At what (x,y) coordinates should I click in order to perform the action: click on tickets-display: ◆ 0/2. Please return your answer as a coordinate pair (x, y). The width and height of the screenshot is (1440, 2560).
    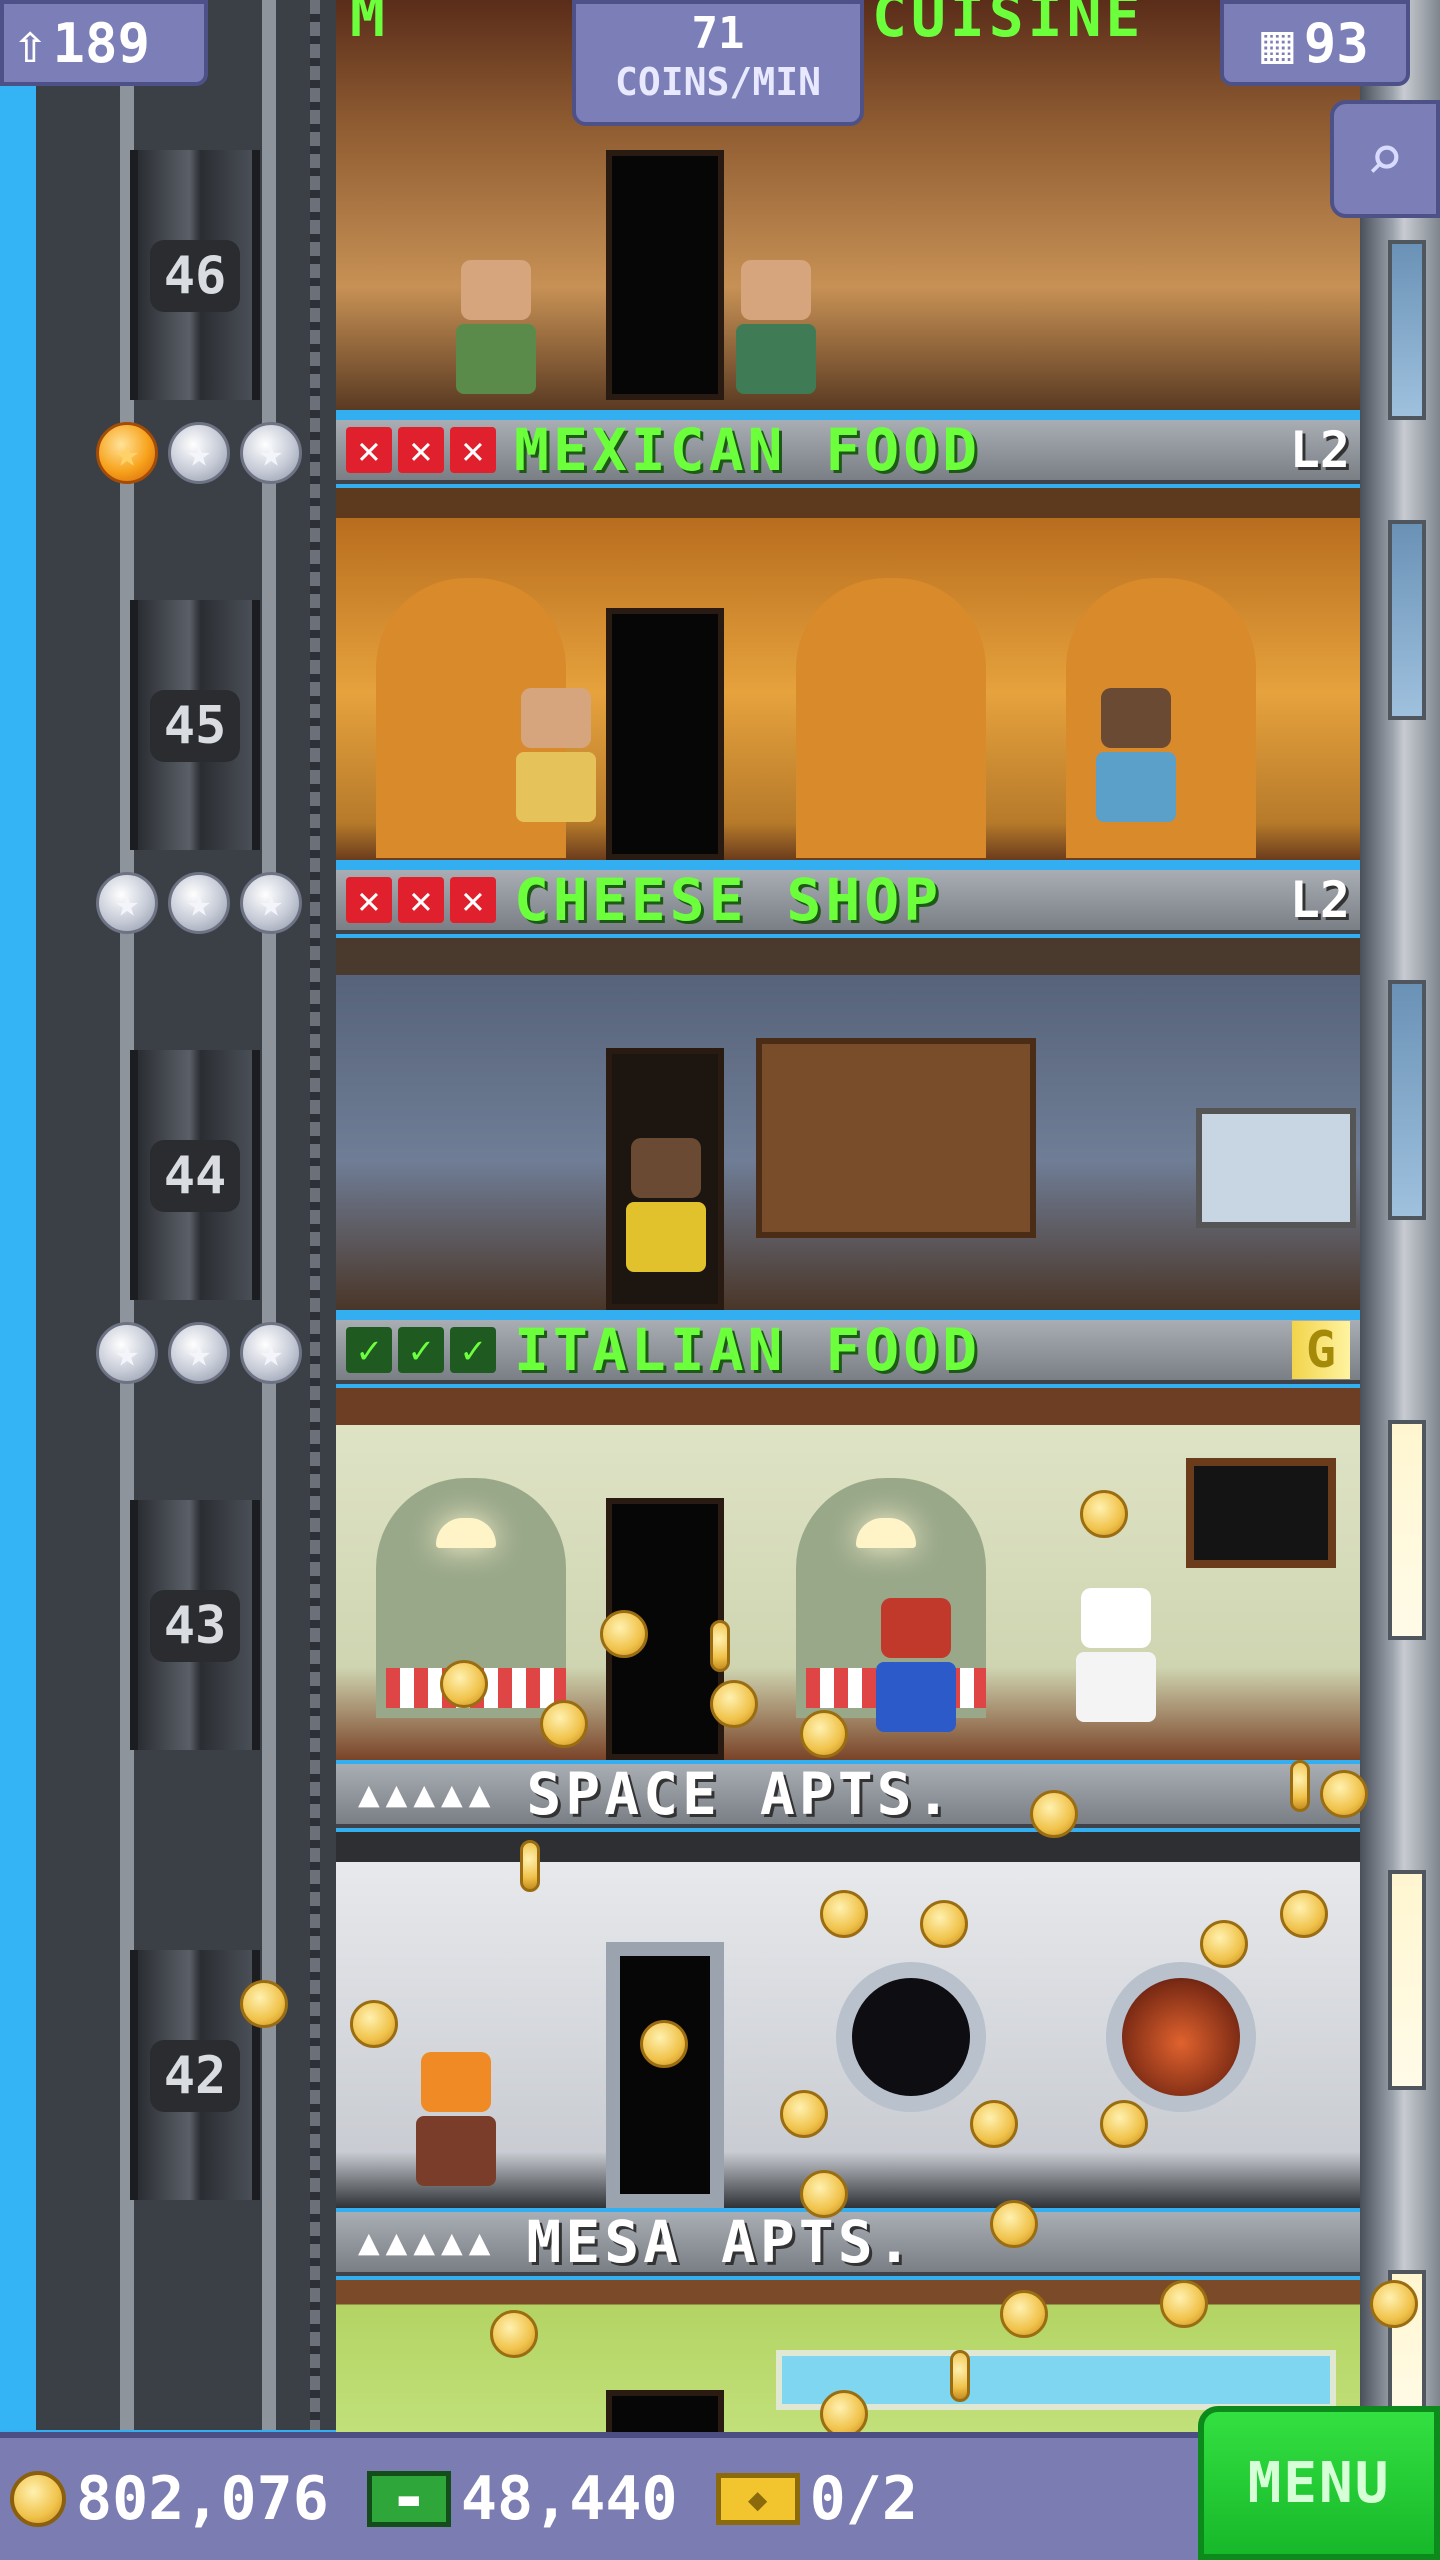
    Looking at the image, I should click on (816, 2499).